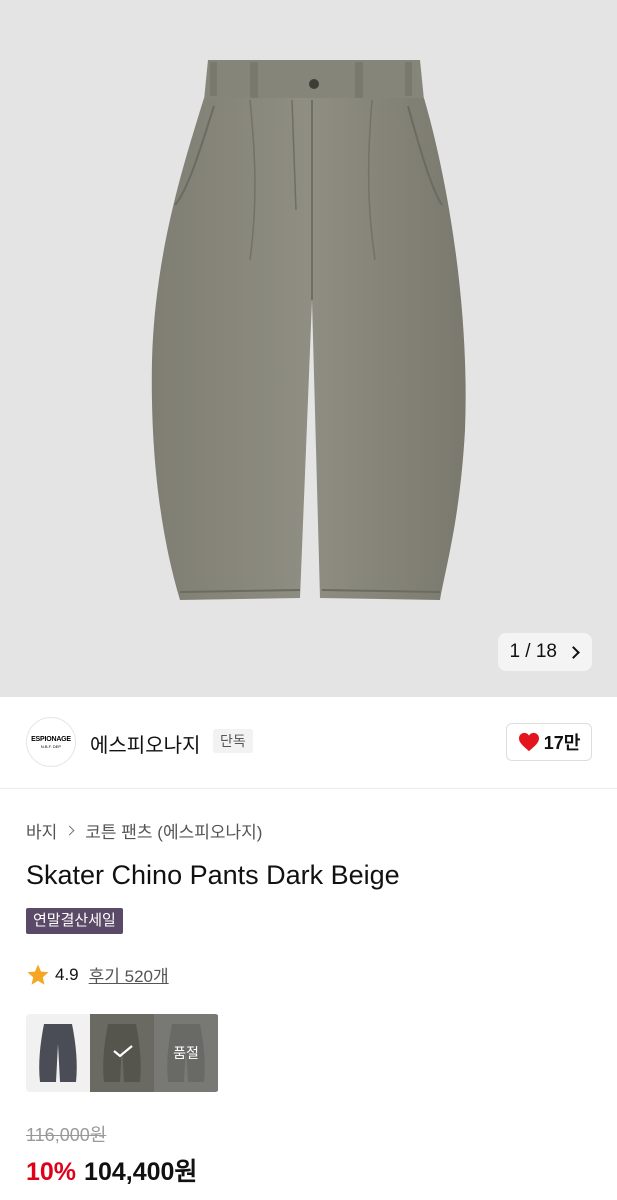  I want to click on original-price: 116,000원, so click(66, 1135).